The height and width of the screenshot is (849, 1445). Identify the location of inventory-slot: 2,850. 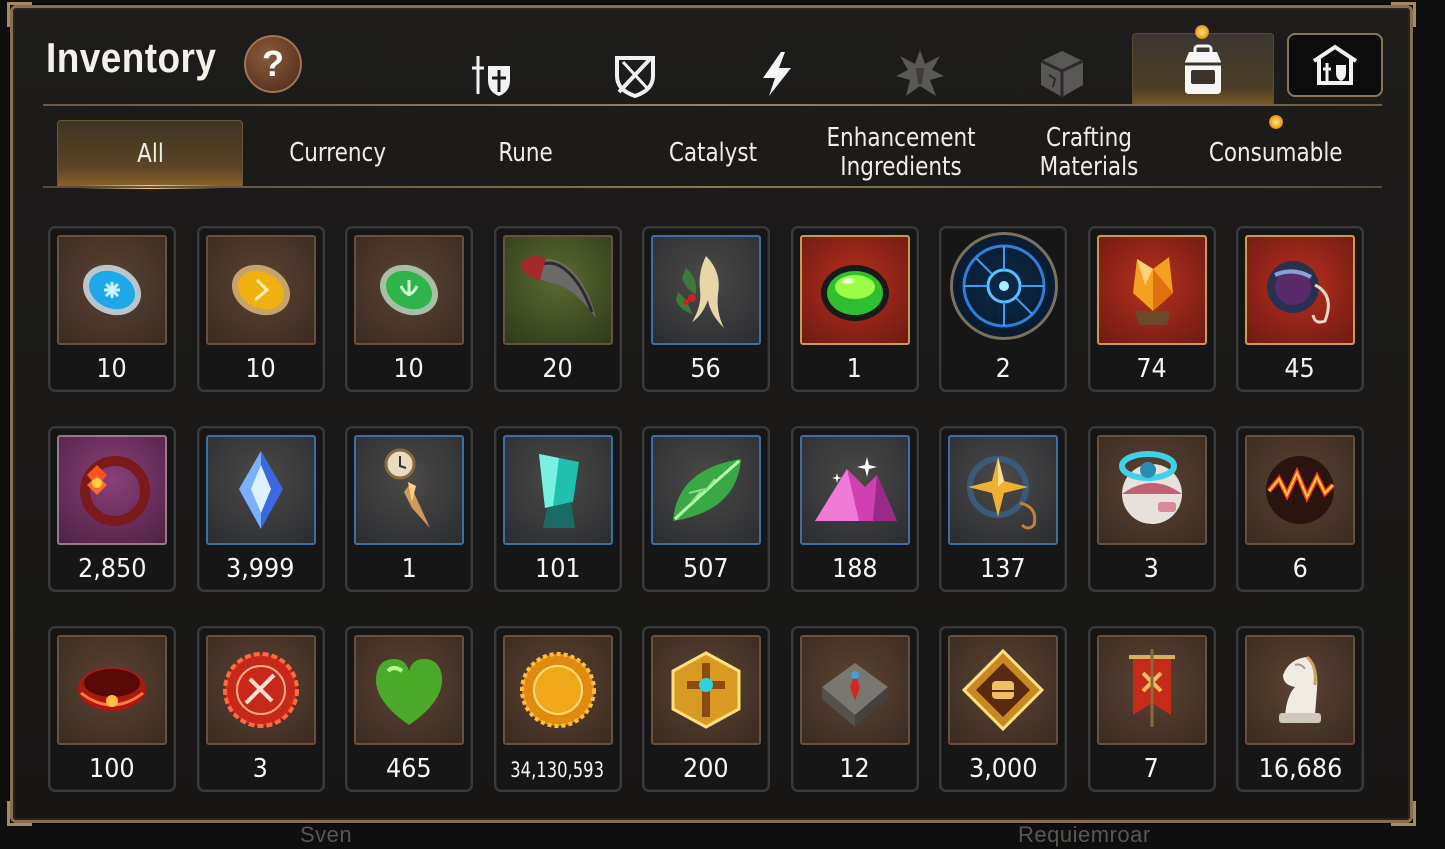
(112, 509).